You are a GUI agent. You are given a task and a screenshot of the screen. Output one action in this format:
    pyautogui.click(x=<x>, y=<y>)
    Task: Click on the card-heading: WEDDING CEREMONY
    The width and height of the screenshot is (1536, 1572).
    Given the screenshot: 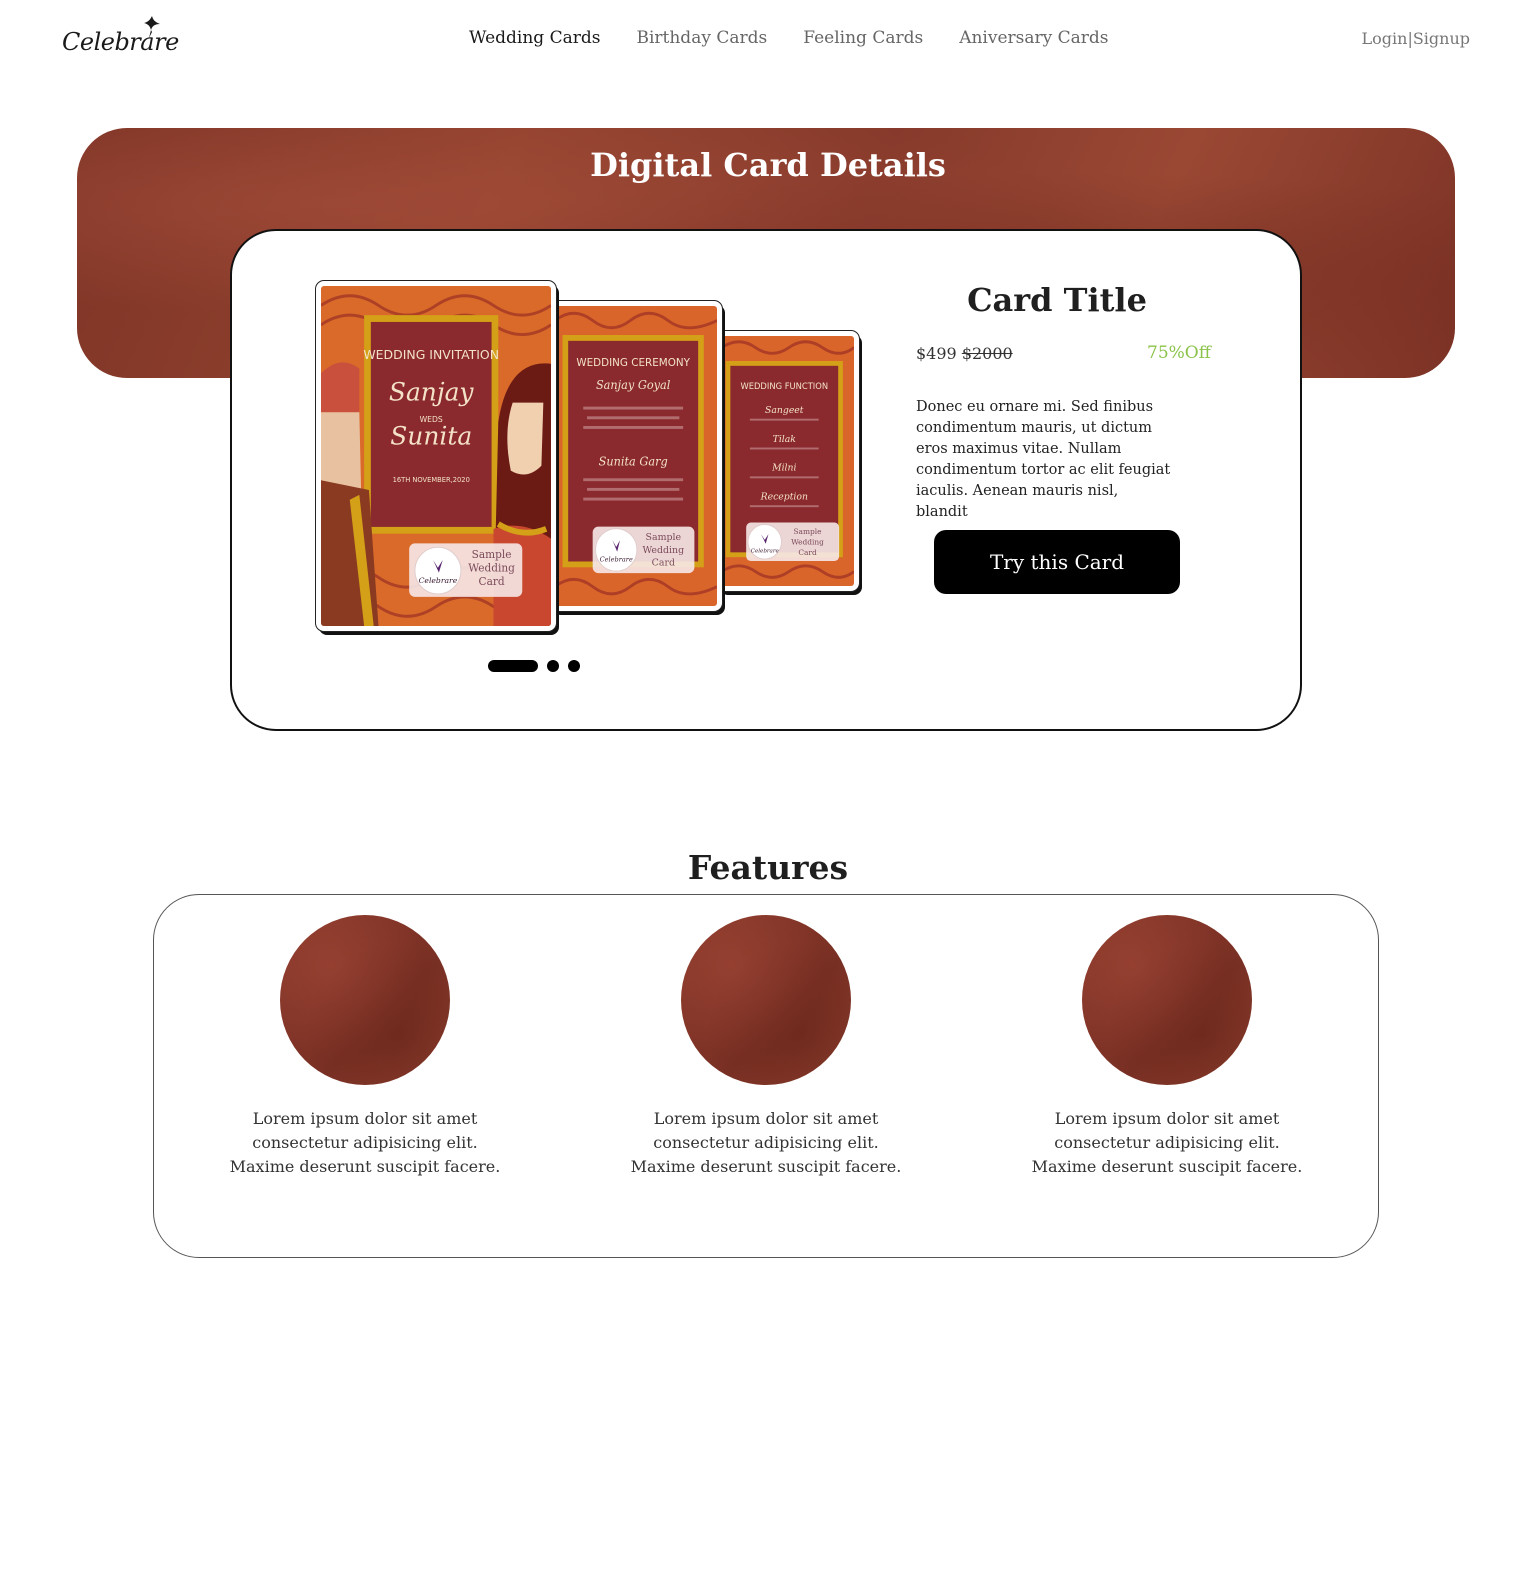 What is the action you would take?
    pyautogui.click(x=633, y=363)
    